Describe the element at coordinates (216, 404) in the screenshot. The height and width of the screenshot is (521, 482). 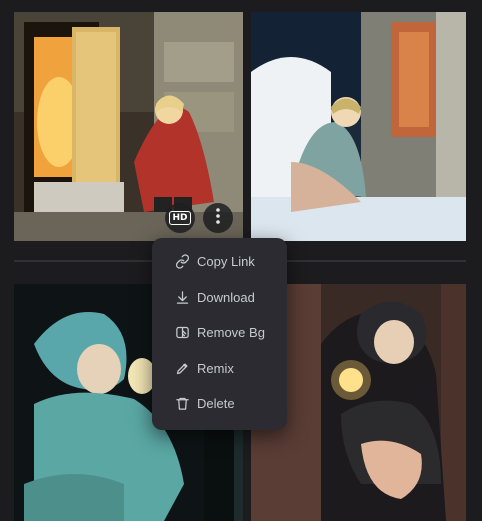
I see `delete-label: Delete` at that location.